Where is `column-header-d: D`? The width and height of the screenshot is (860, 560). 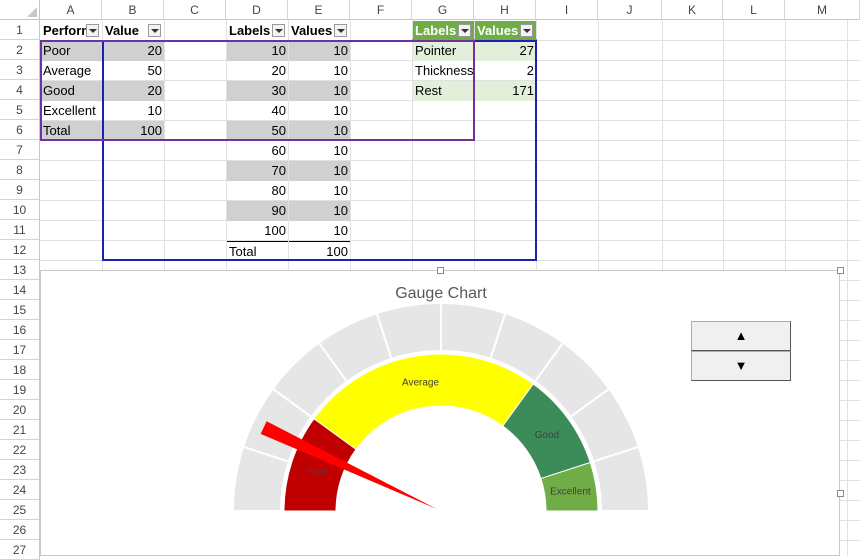
column-header-d: D is located at coordinates (257, 10).